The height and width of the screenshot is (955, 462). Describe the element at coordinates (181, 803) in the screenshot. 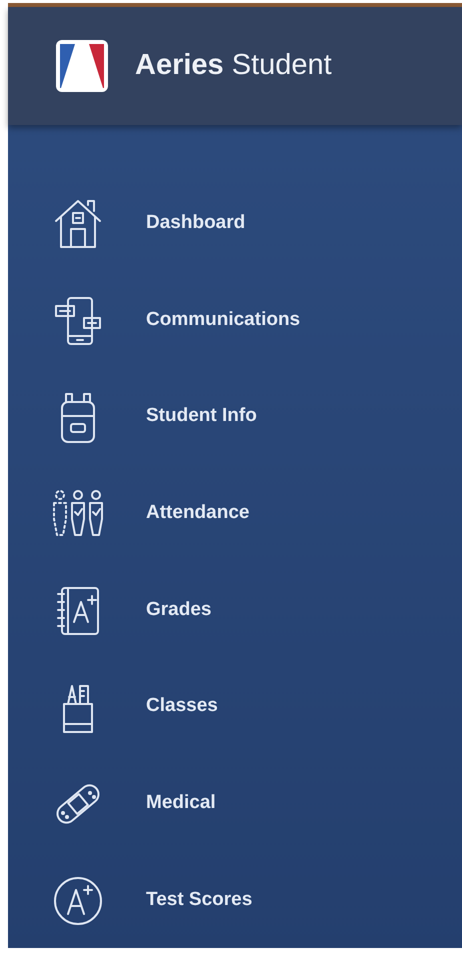

I see `nav-item: Medical` at that location.